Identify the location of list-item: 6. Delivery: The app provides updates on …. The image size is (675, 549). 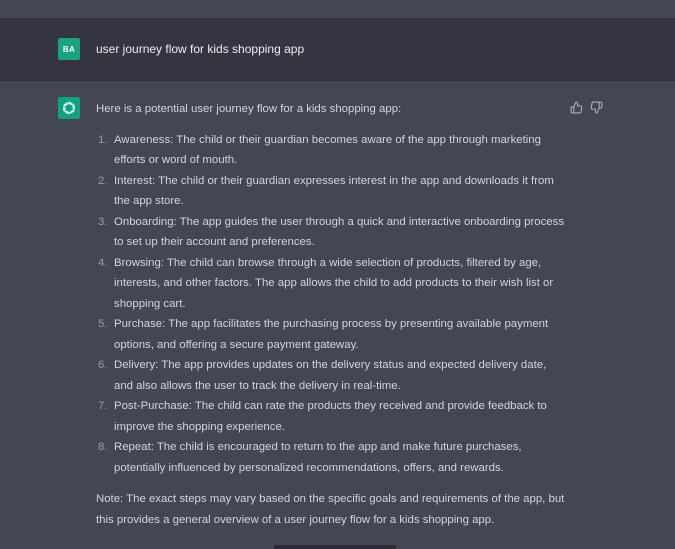
(332, 375).